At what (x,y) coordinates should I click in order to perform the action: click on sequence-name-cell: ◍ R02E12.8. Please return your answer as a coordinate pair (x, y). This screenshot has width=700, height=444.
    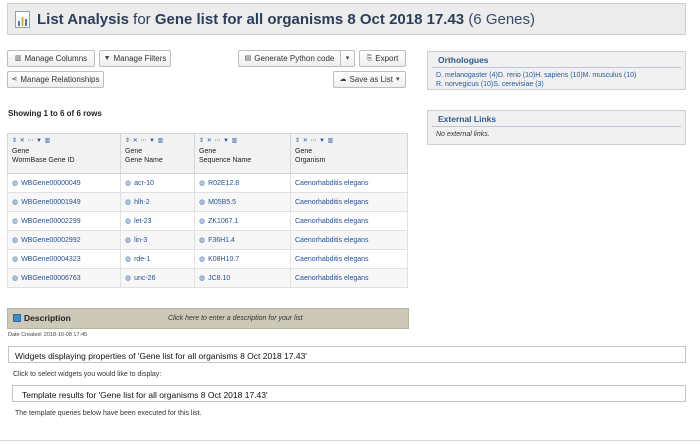
    Looking at the image, I should click on (242, 183).